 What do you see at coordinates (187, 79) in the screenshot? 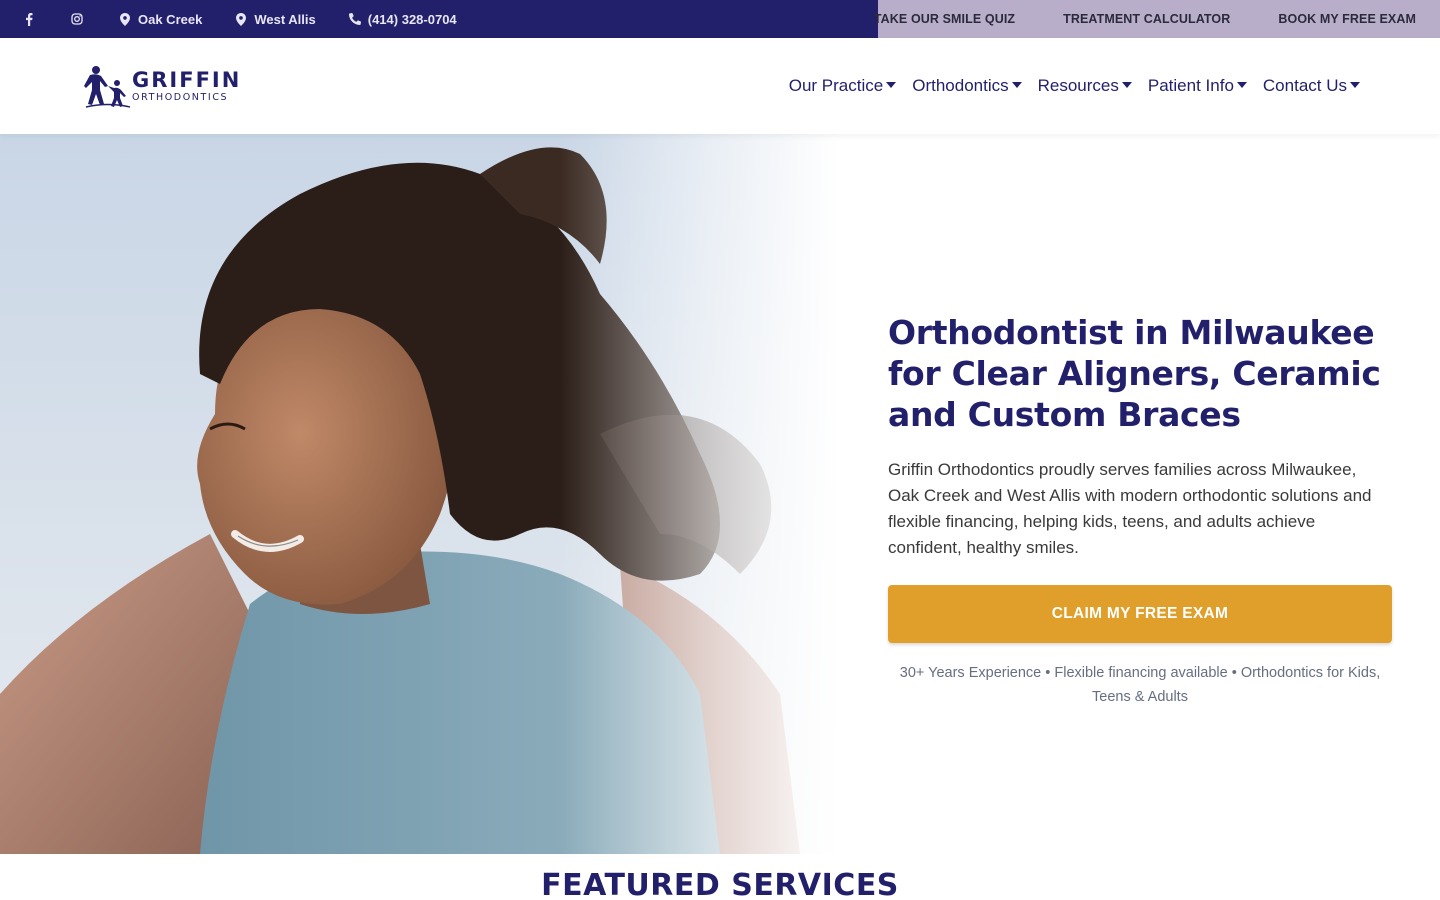
I see `logo-name: GRIFFIN` at bounding box center [187, 79].